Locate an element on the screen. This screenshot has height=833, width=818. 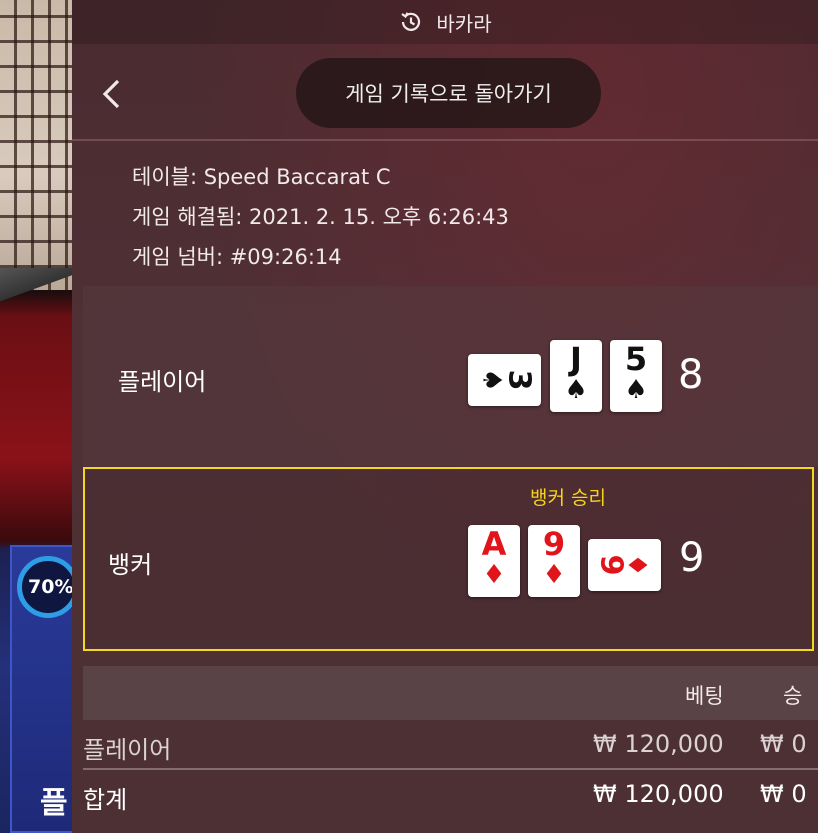
background-percent-badge: 70% is located at coordinates (48, 587).